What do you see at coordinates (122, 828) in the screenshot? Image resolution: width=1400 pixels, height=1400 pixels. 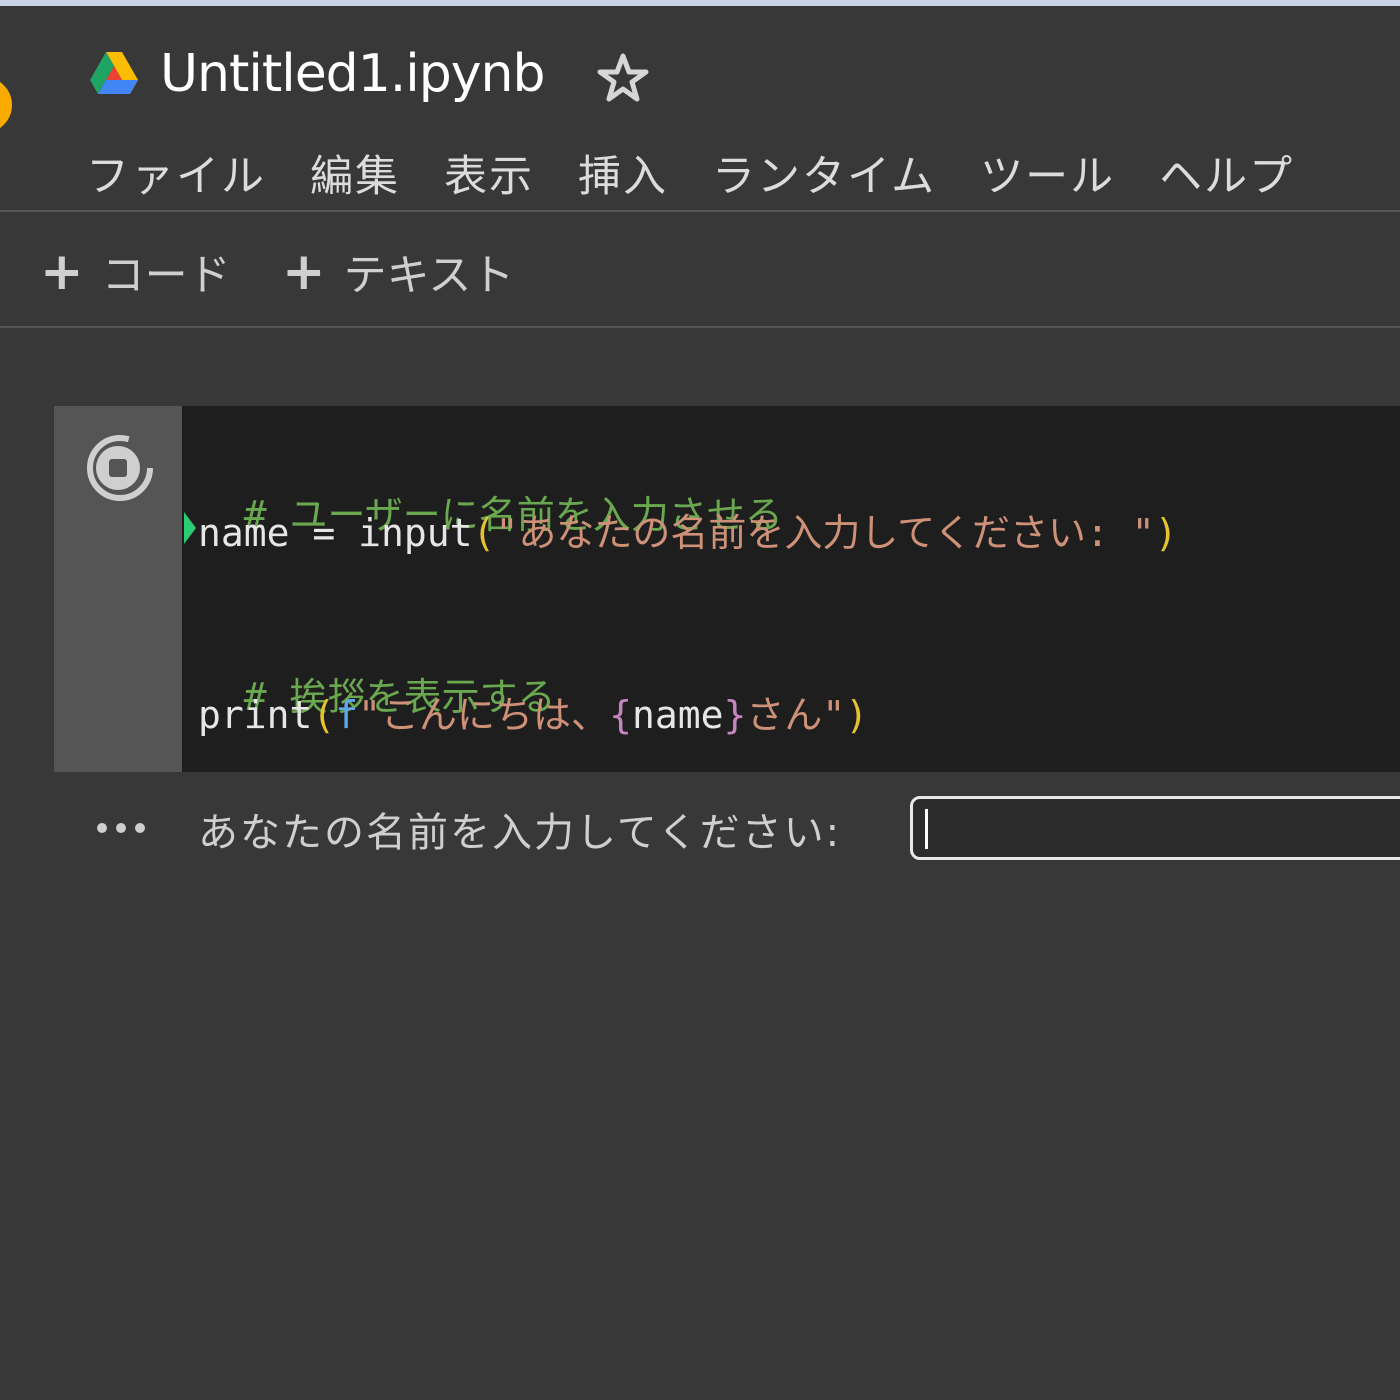 I see `more-dots-icon` at bounding box center [122, 828].